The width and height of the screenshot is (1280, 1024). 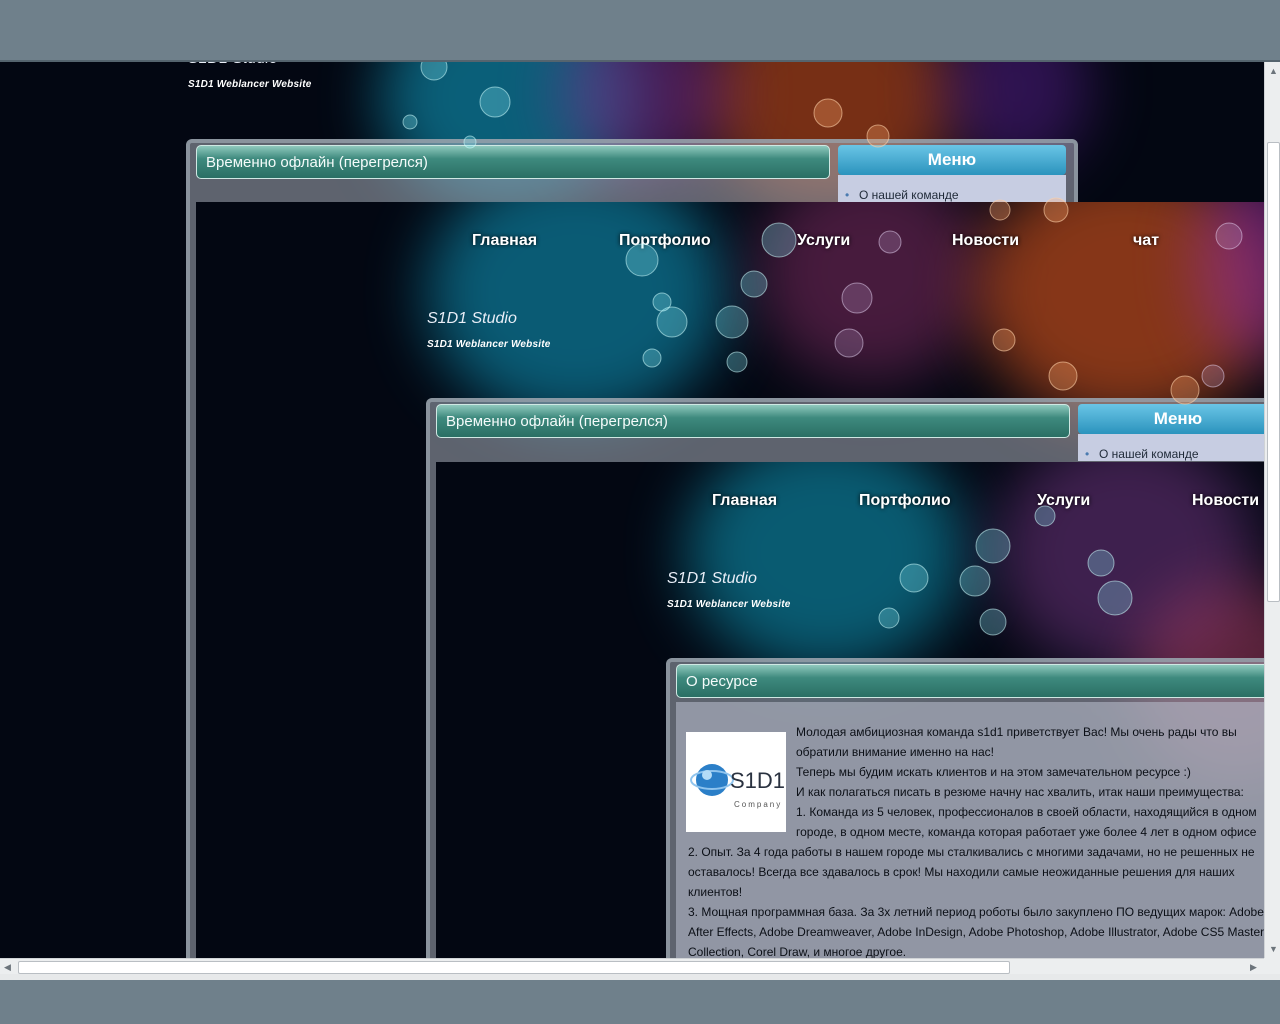 I want to click on scrollbar-corner, so click(x=1272, y=966).